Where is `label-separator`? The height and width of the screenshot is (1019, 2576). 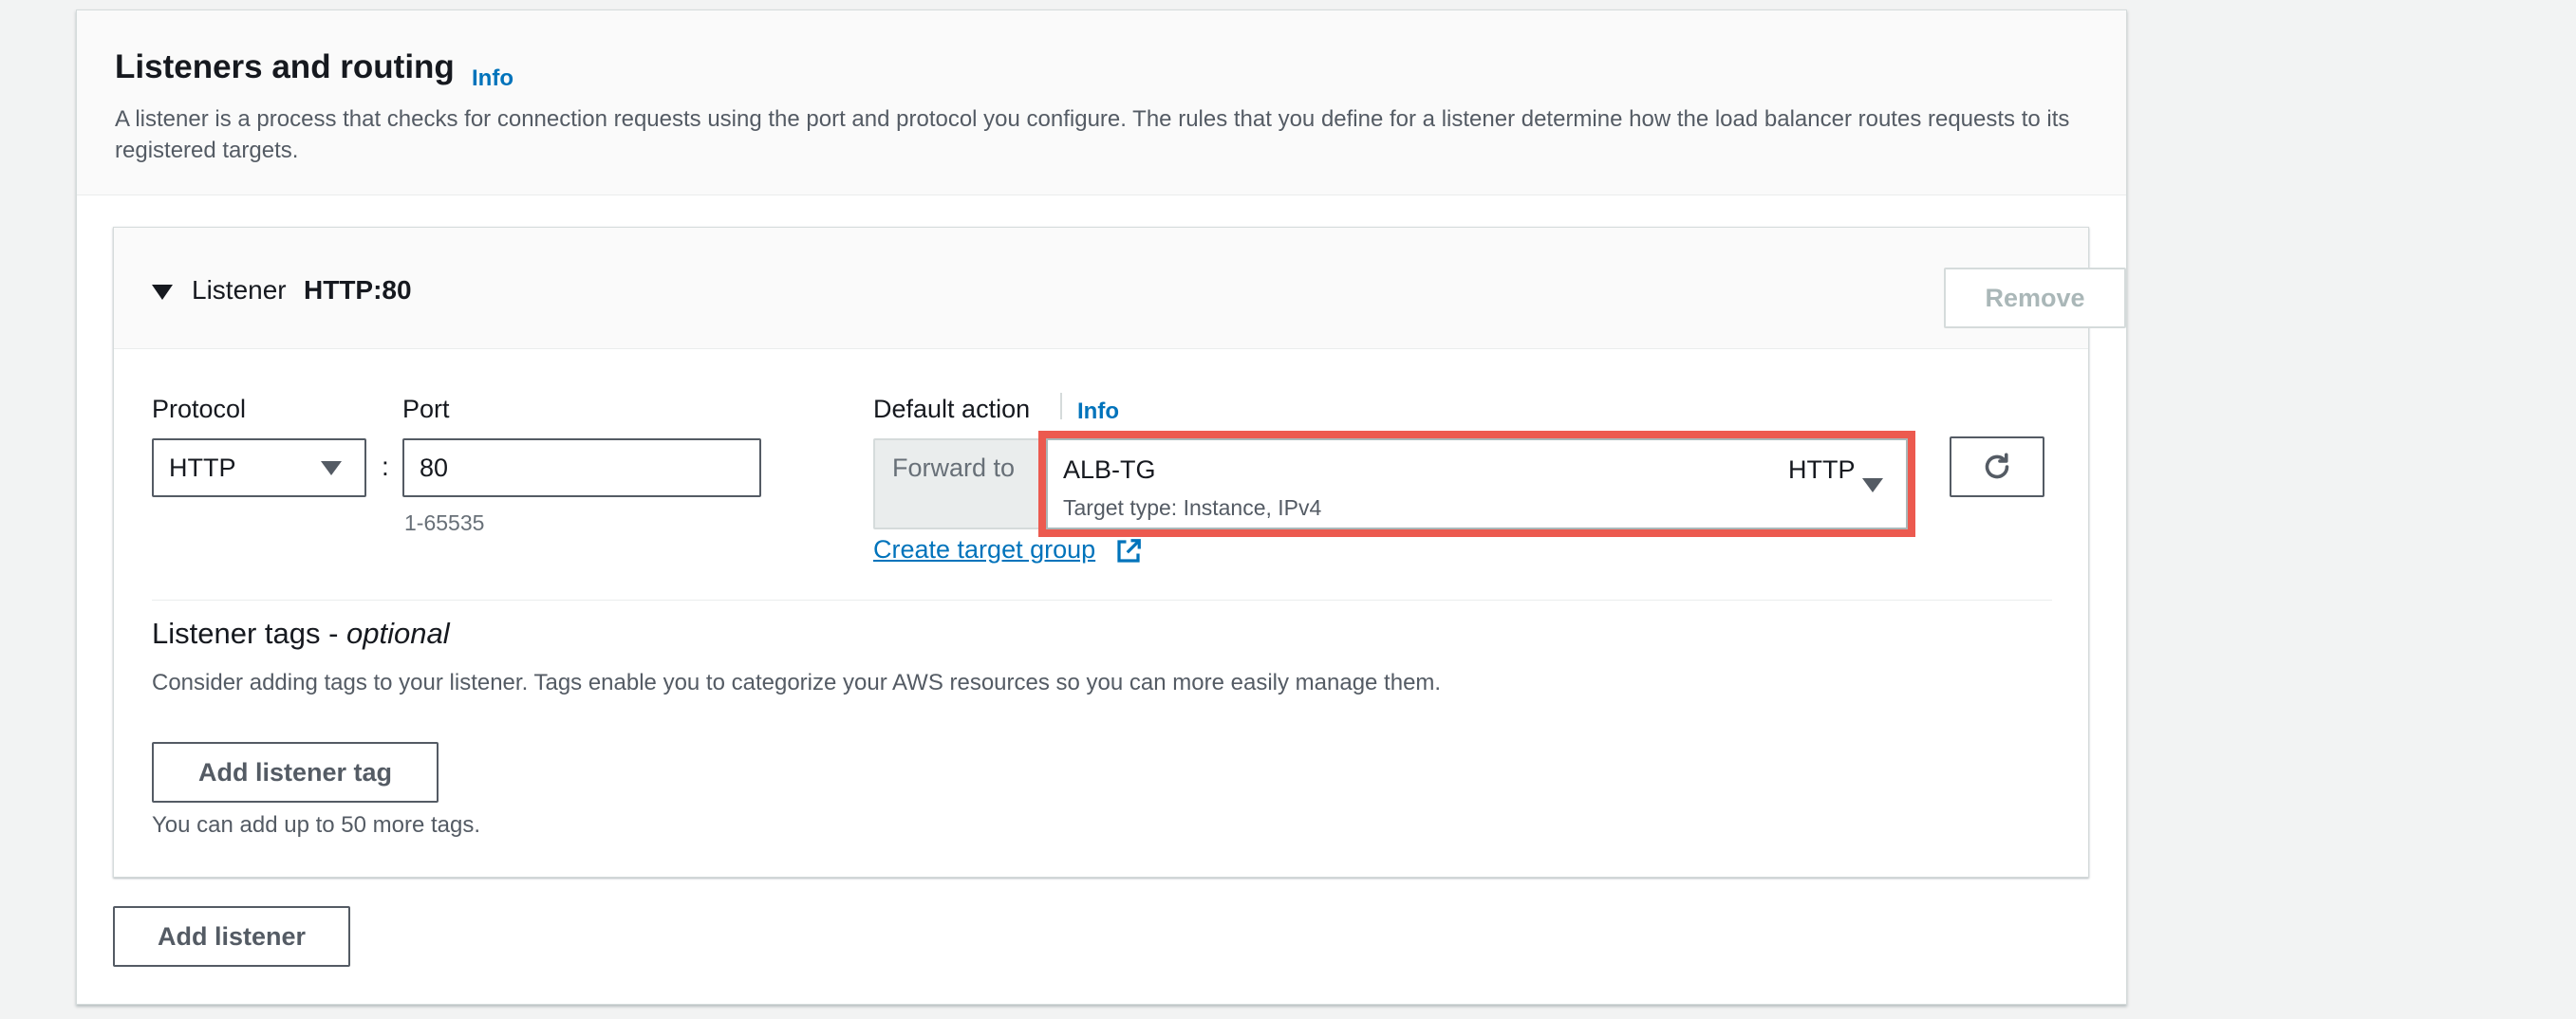
label-separator is located at coordinates (1061, 406).